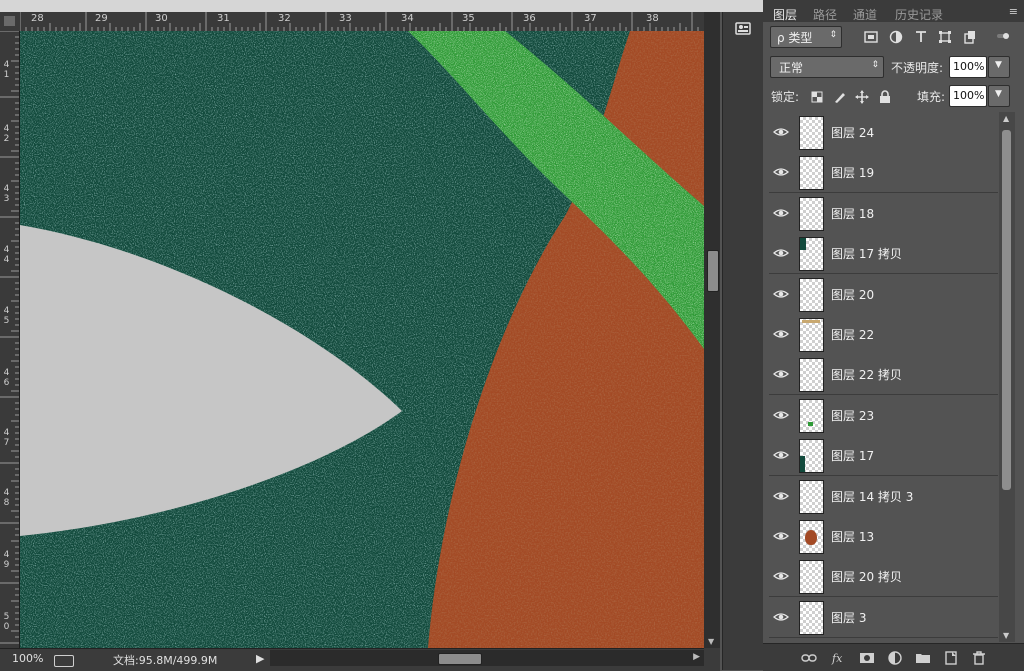 Image resolution: width=1024 pixels, height=671 pixels. What do you see at coordinates (696, 657) in the screenshot?
I see `scroll-right-arrow: ▶` at bounding box center [696, 657].